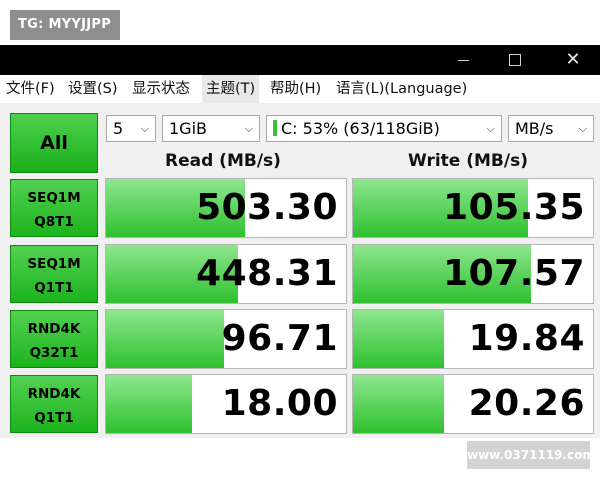 This screenshot has width=600, height=480. Describe the element at coordinates (279, 338) in the screenshot. I see `read-value: 96.71` at that location.